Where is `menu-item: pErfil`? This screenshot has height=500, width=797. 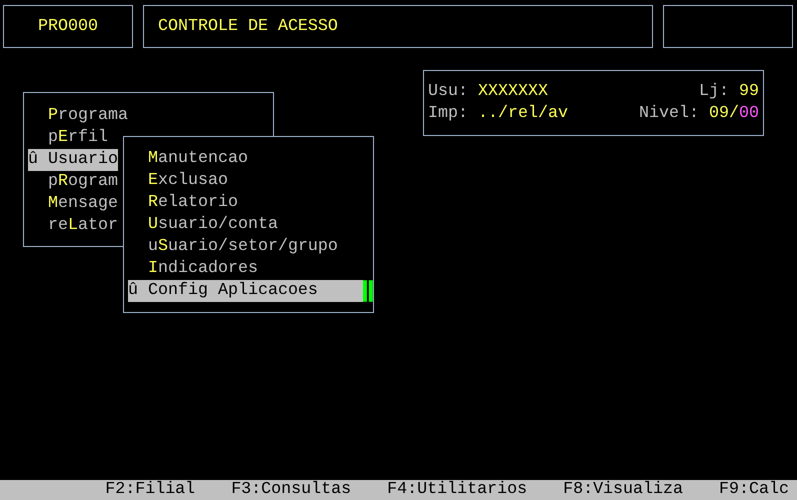 menu-item: pErfil is located at coordinates (68, 138).